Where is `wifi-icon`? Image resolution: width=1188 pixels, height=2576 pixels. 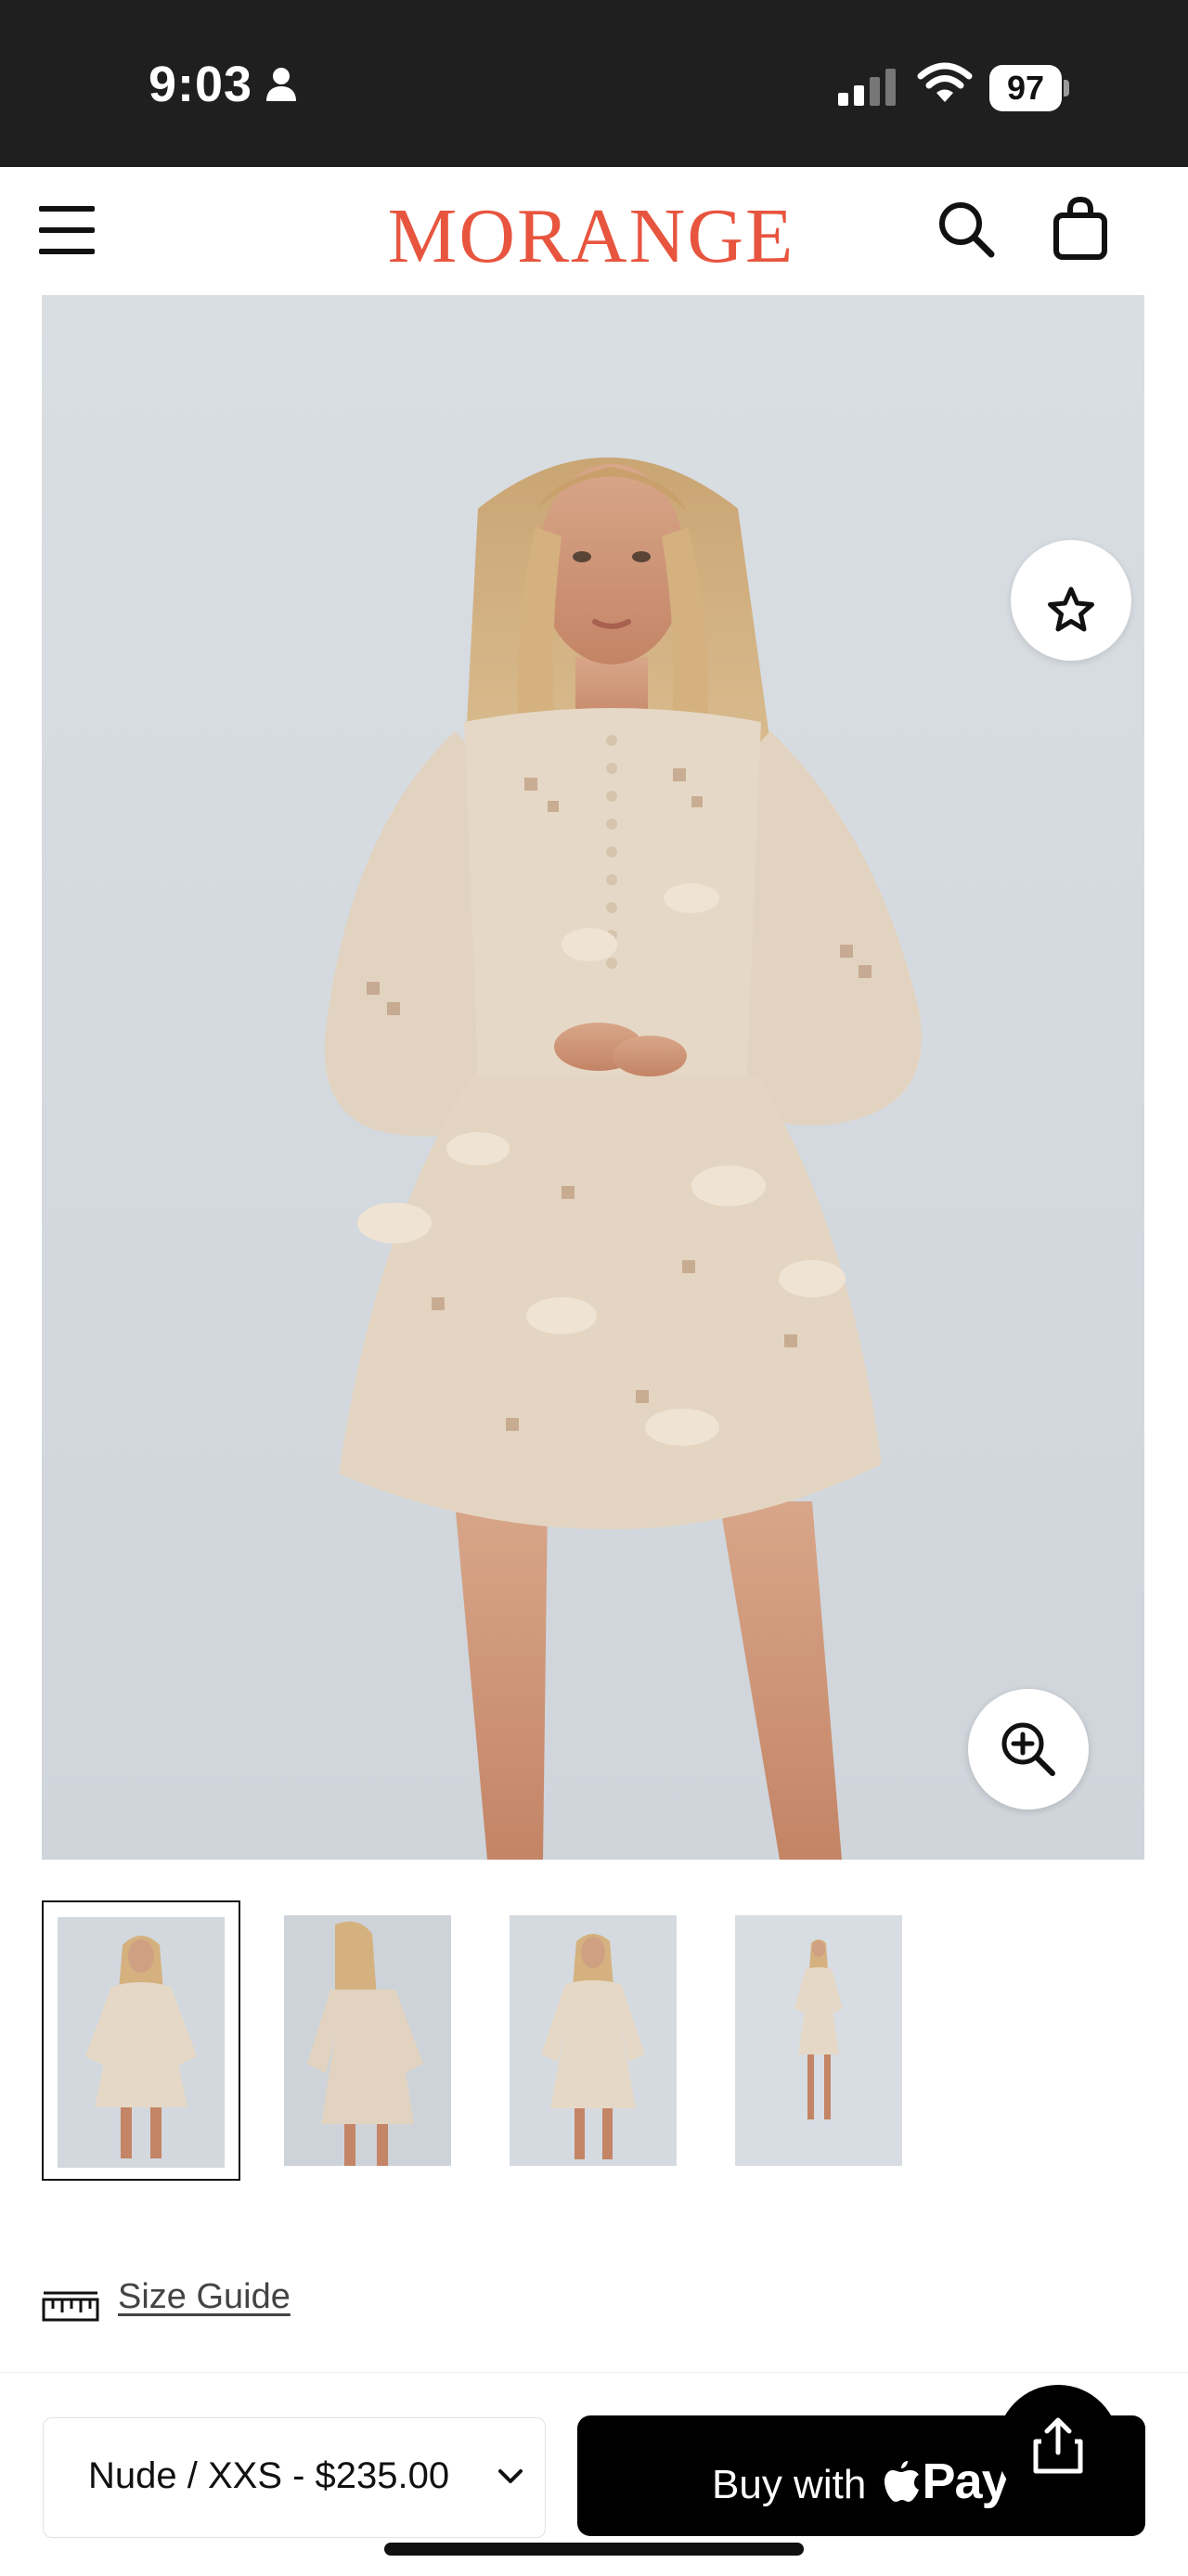 wifi-icon is located at coordinates (945, 82).